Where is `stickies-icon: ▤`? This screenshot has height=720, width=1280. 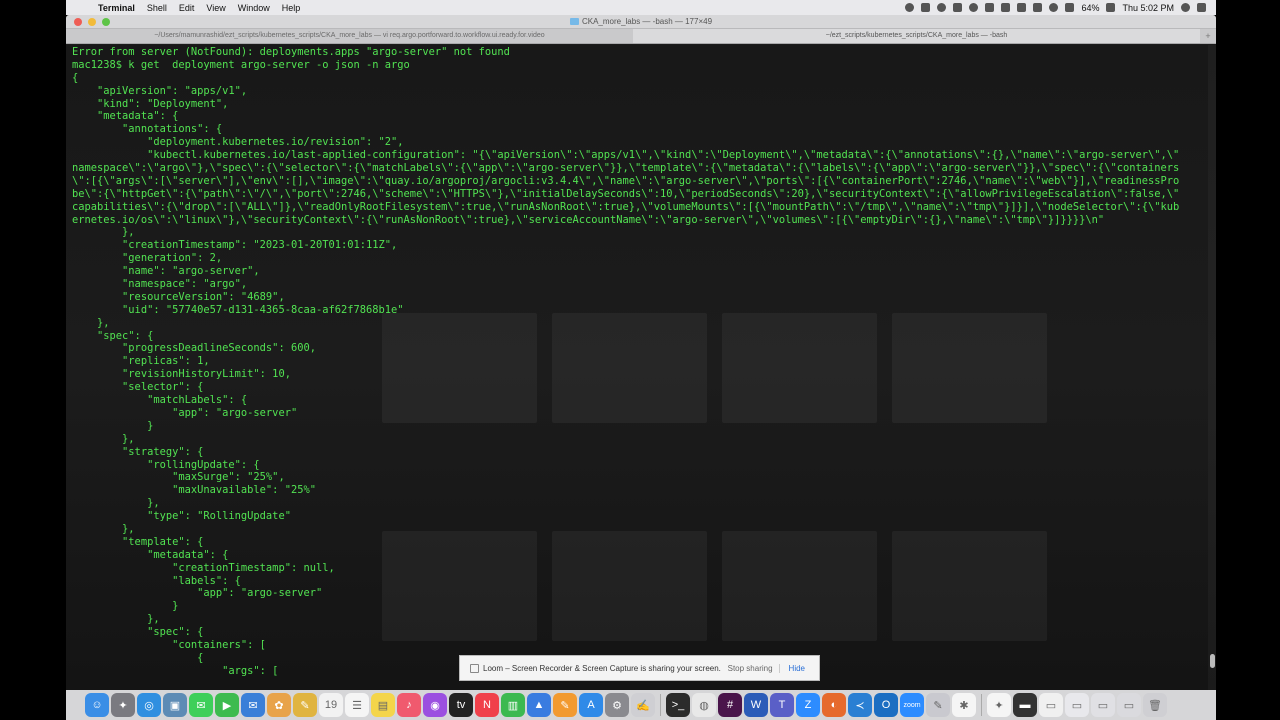 stickies-icon: ▤ is located at coordinates (383, 705).